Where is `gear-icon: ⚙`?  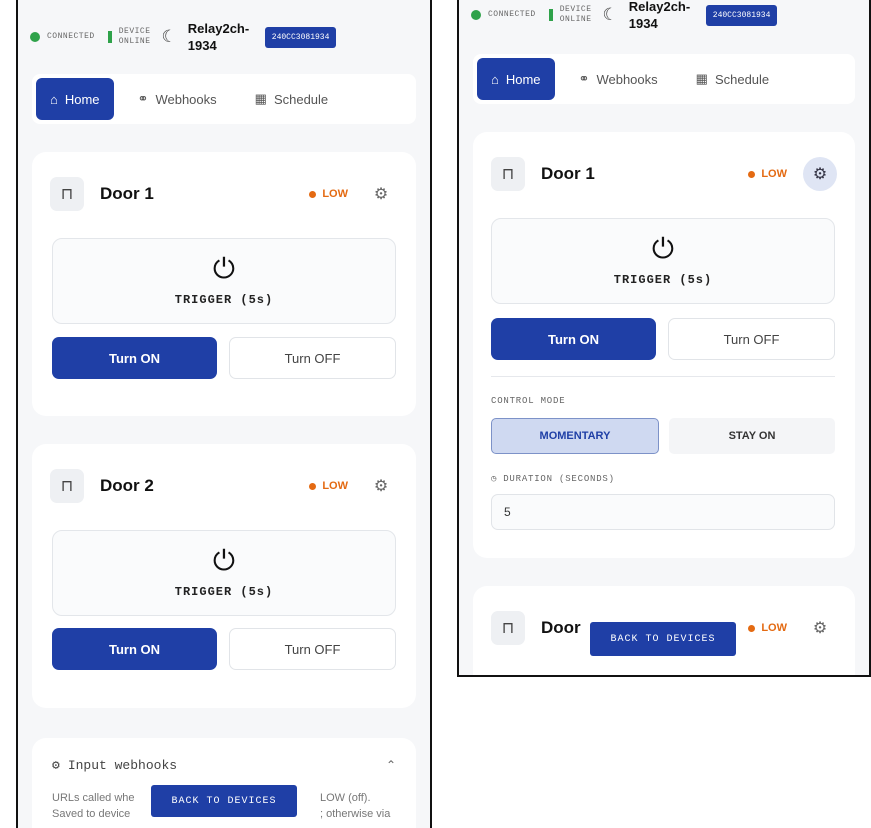 gear-icon: ⚙ is located at coordinates (56, 765).